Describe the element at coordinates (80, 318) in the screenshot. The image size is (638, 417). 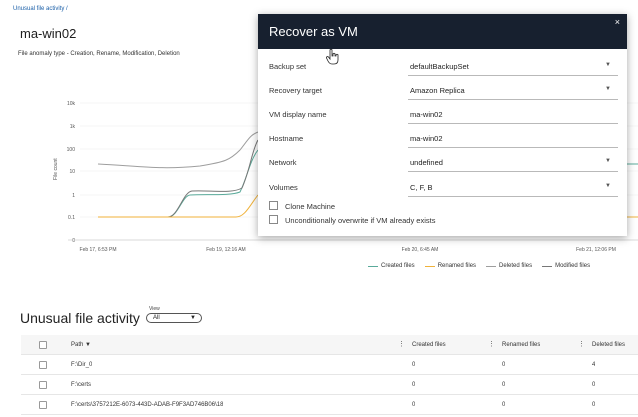
I see `section-title: Unusual file activity` at that location.